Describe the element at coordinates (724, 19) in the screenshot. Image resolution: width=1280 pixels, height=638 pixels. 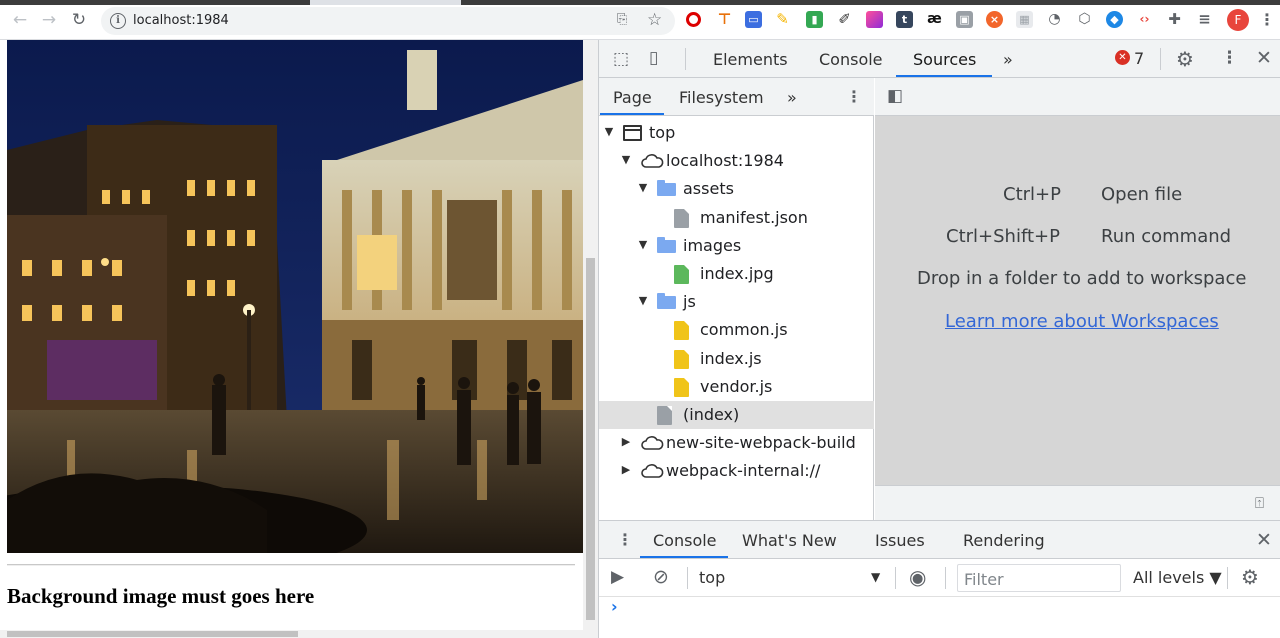
I see `key-icon: ⊤` at that location.